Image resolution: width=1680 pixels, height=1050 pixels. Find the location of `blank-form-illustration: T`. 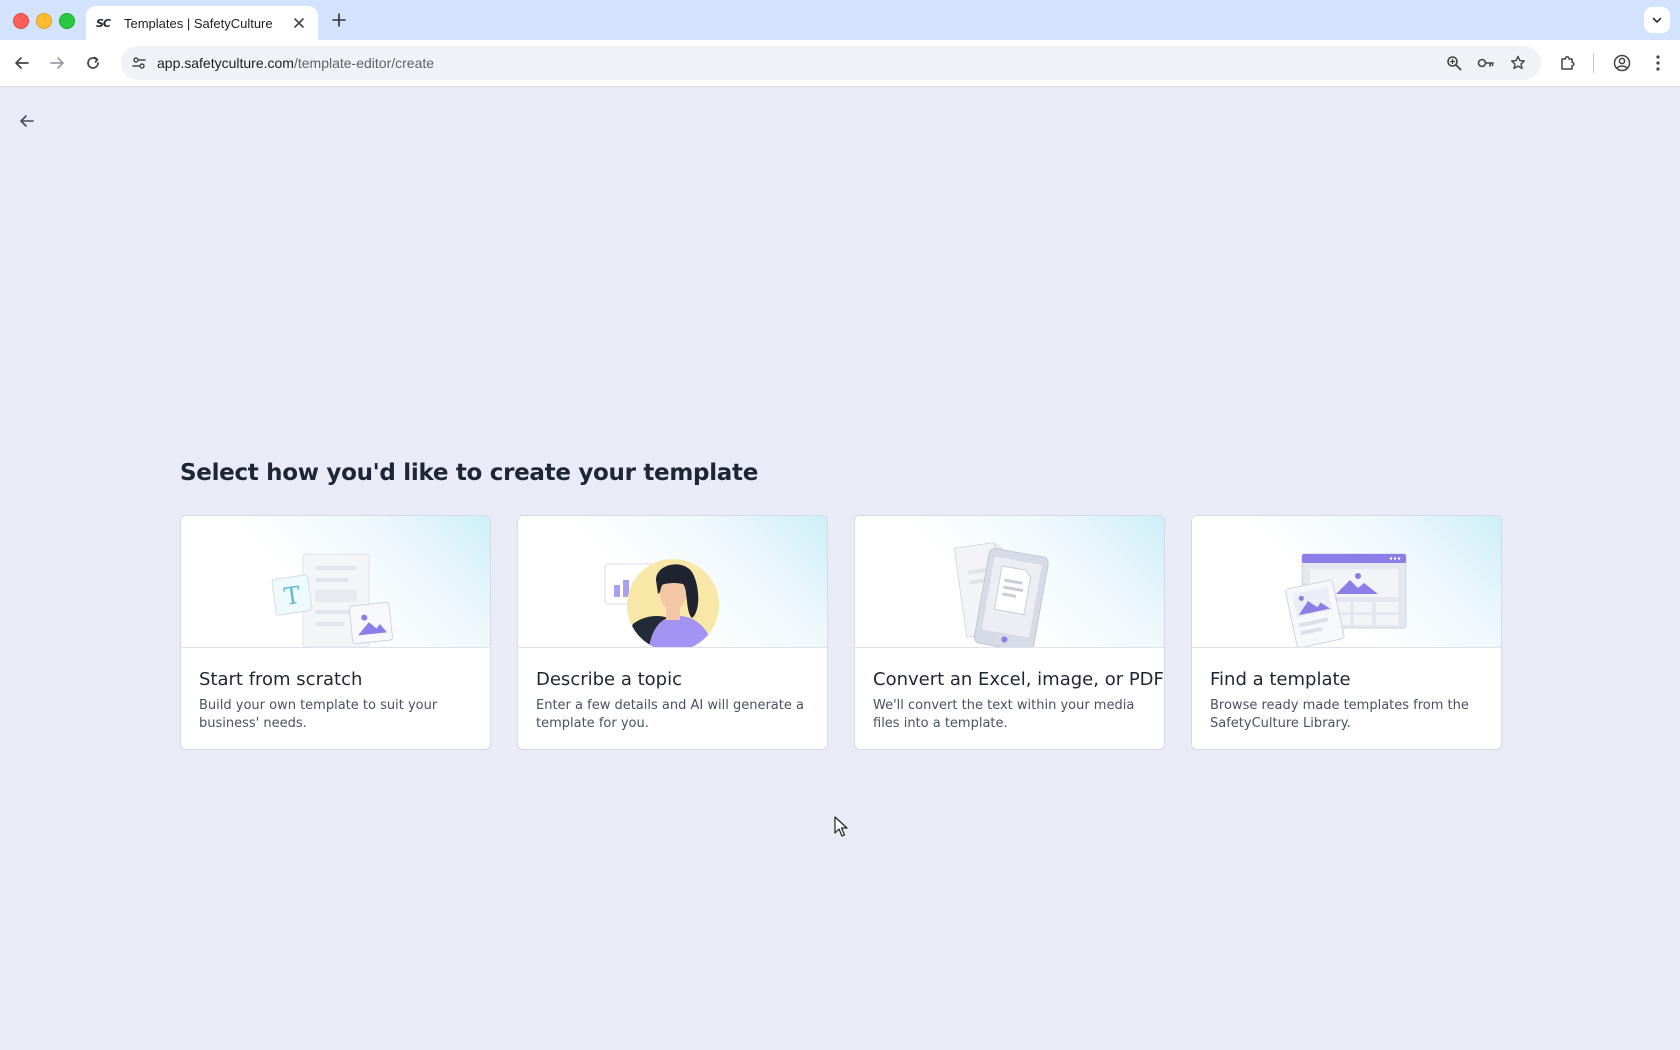

blank-form-illustration: T is located at coordinates (335, 582).